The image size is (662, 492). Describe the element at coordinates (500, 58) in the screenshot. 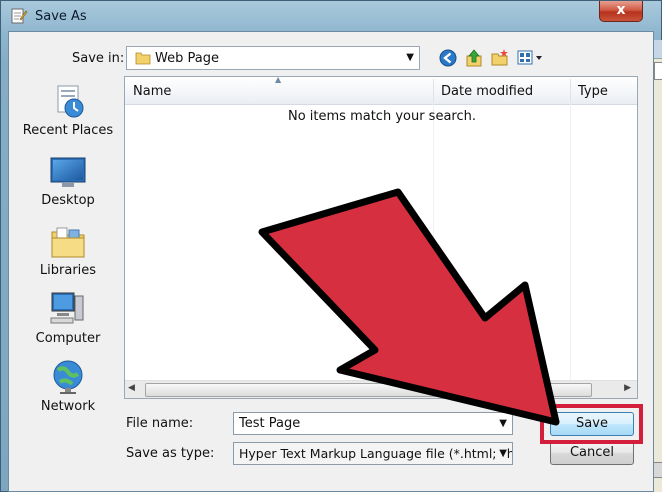

I see `new-folder-icon` at that location.